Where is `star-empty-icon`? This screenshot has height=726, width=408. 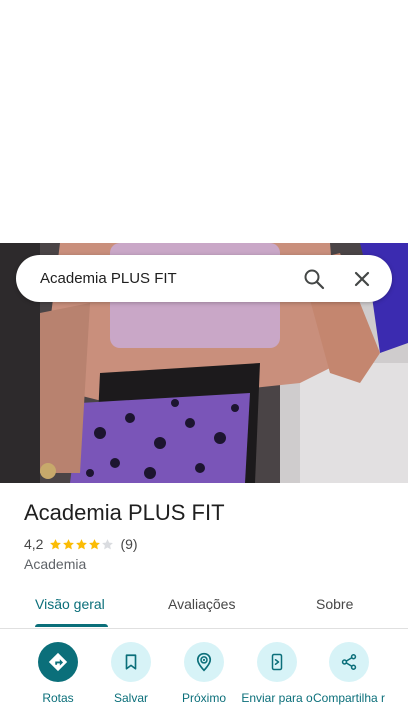
star-empty-icon is located at coordinates (108, 543).